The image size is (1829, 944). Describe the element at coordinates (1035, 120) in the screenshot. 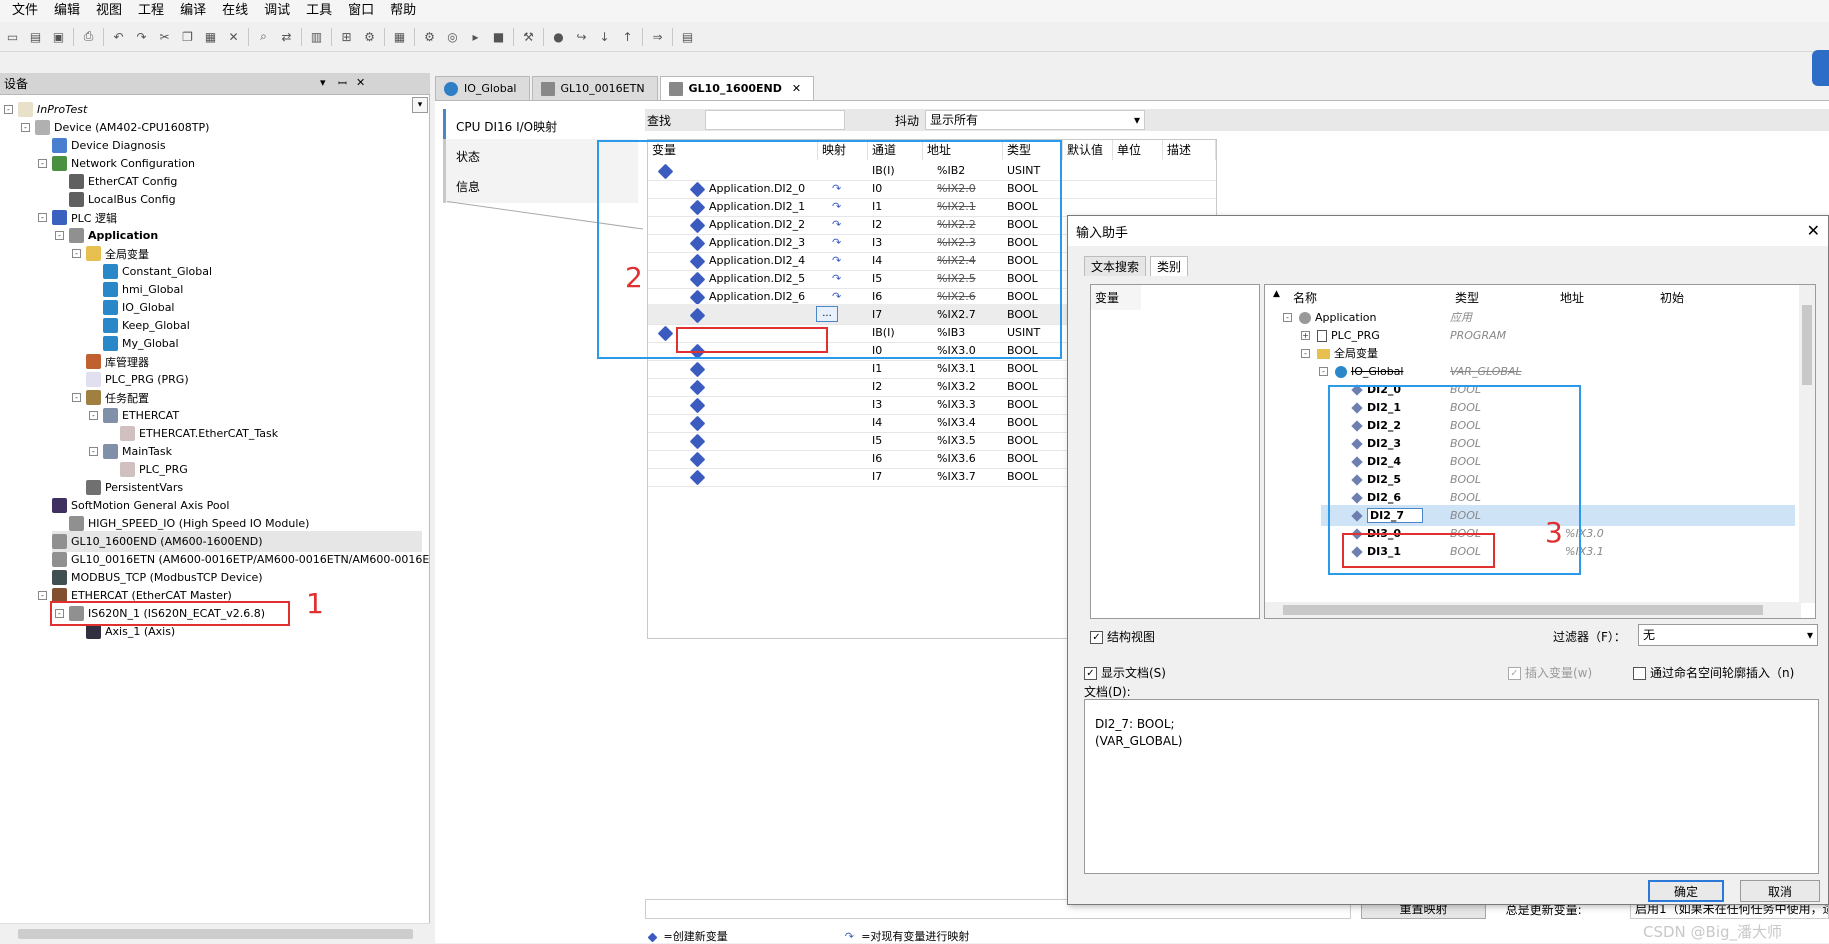

I see `filter-select: 显示所有 ▾` at that location.